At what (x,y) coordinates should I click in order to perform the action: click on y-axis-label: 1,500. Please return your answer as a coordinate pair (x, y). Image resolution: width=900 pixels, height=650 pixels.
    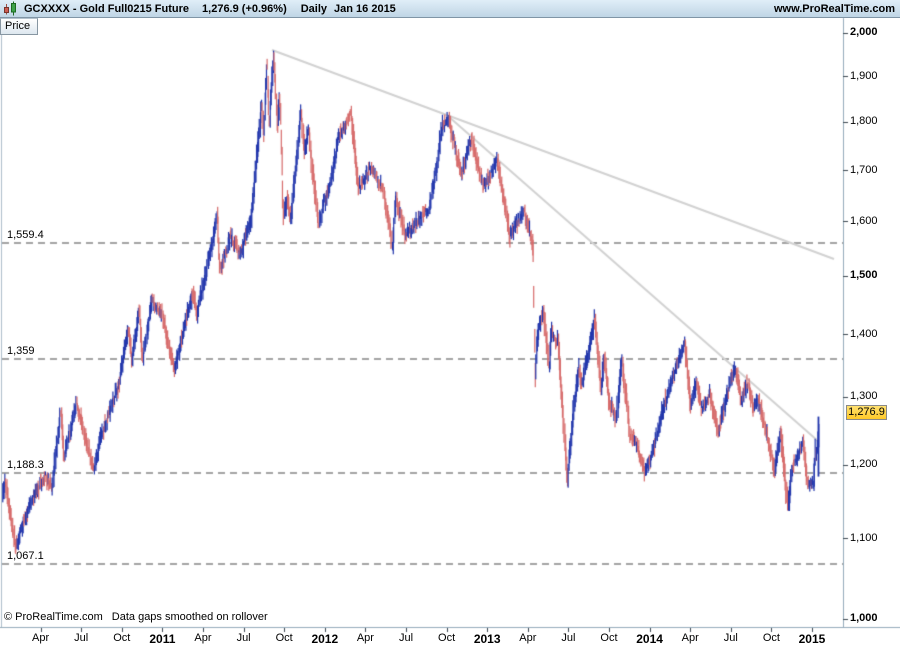
    Looking at the image, I should click on (864, 275).